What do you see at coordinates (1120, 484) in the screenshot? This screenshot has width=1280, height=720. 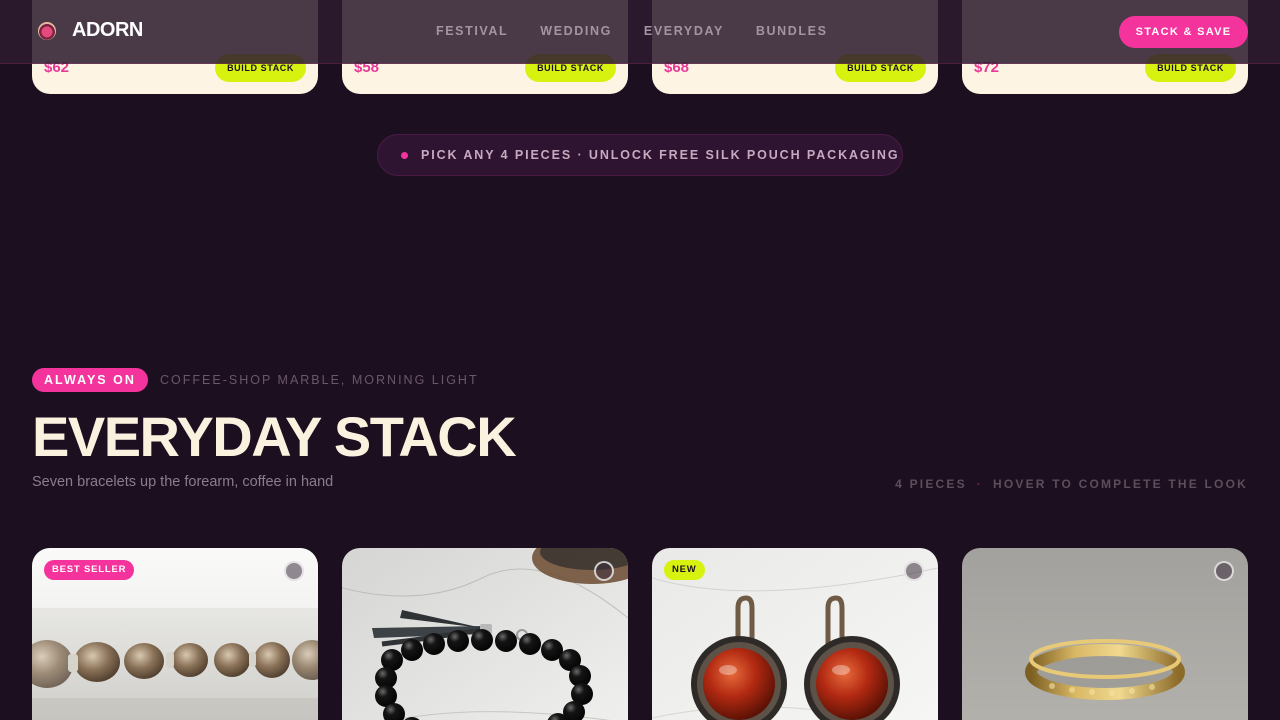 I see `hover-hint: HOVER TO COMPLETE THE LOOK` at bounding box center [1120, 484].